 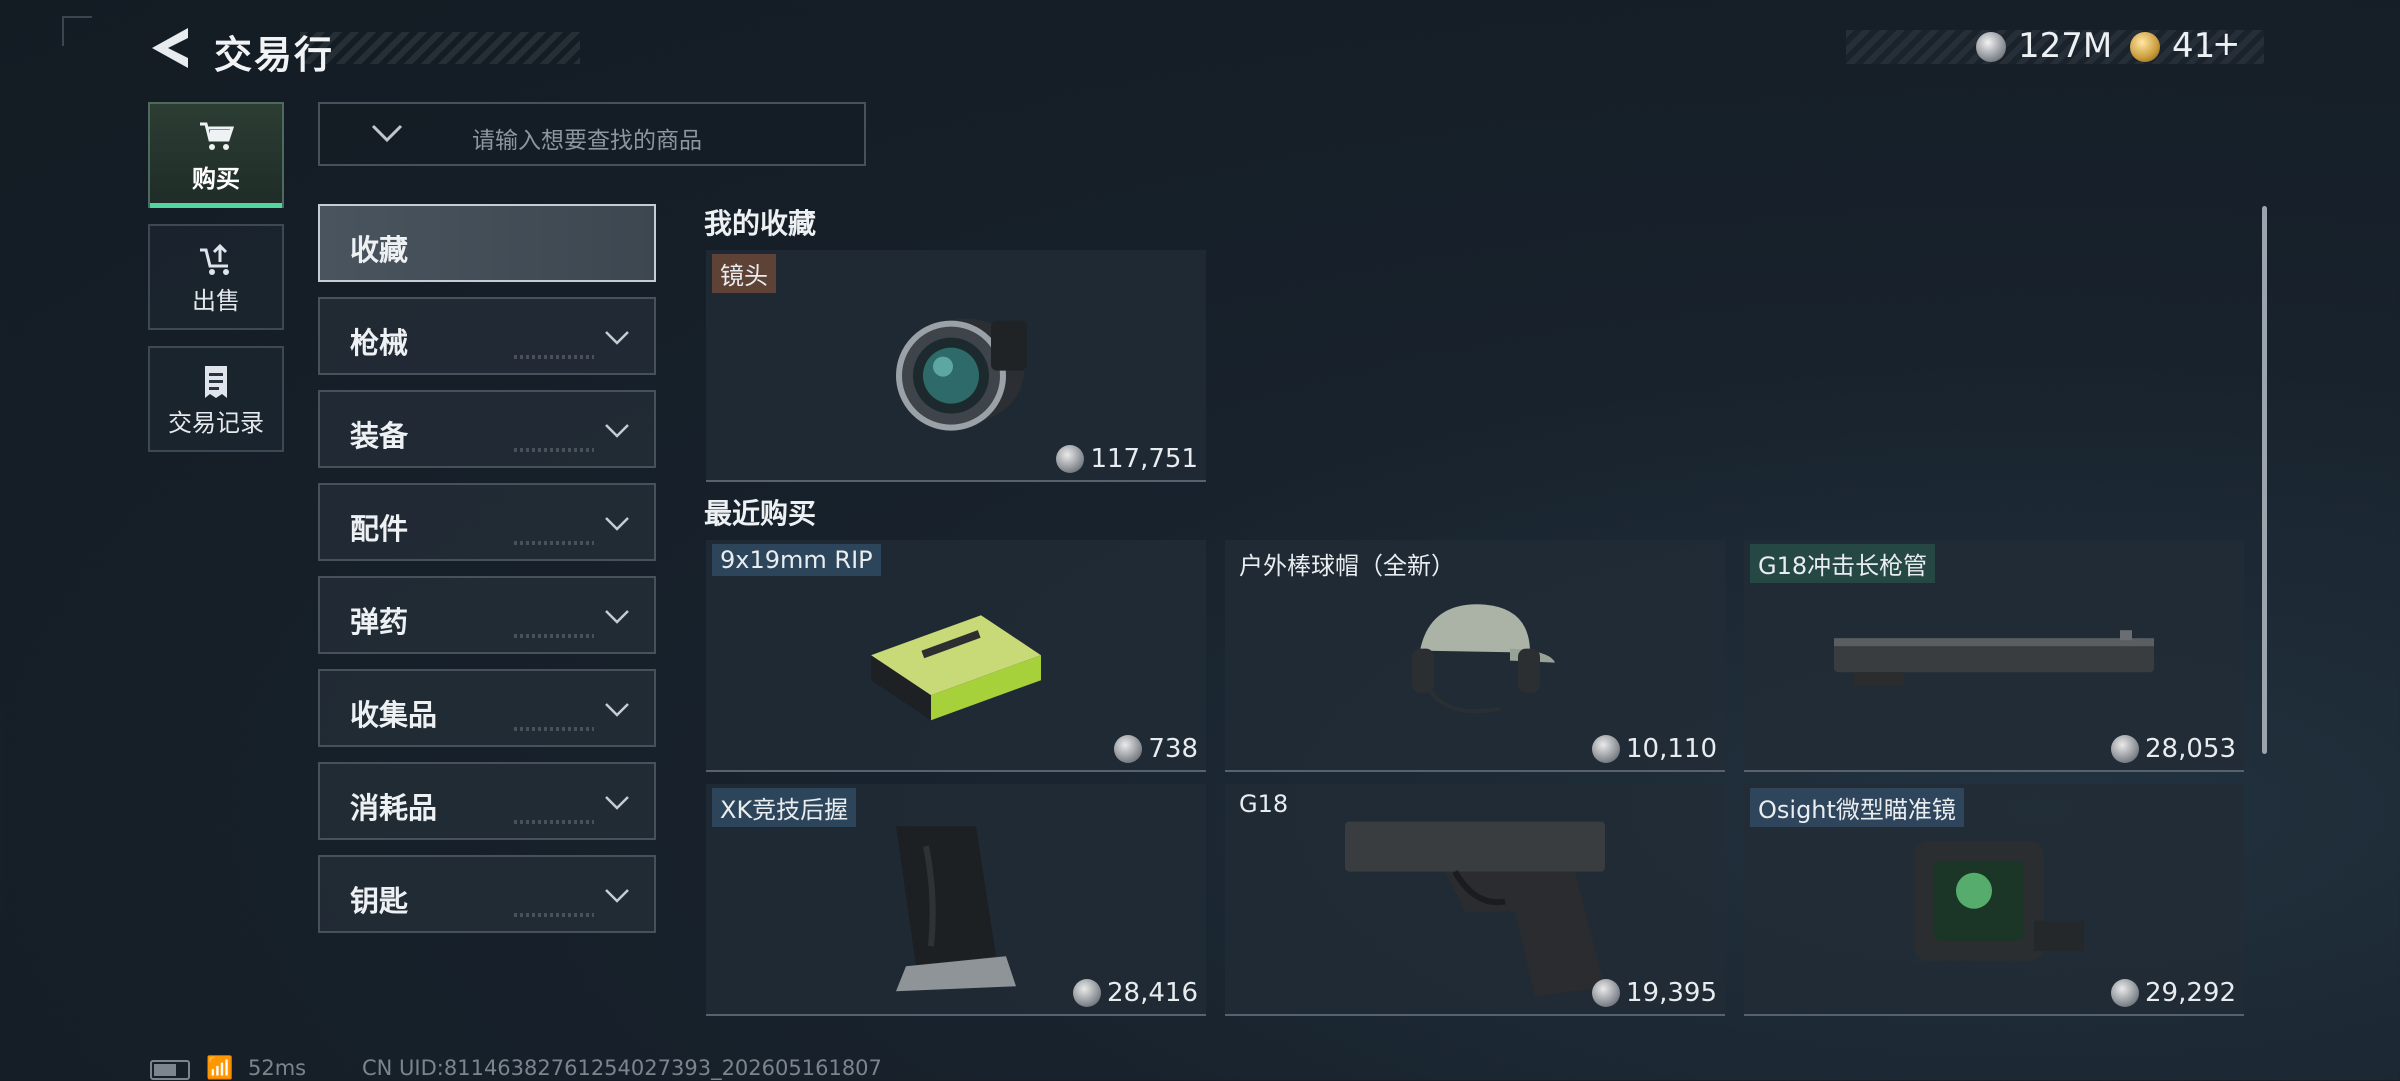 I want to click on category-attachments: 配件, so click(x=487, y=522).